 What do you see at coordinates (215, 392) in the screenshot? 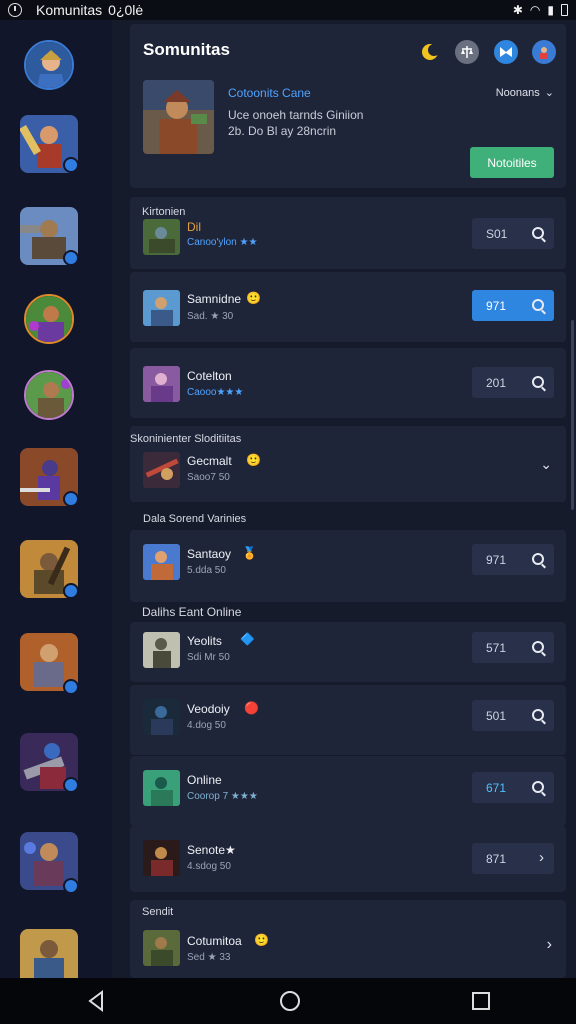
I see `row-subtitle: Caooo★★★` at bounding box center [215, 392].